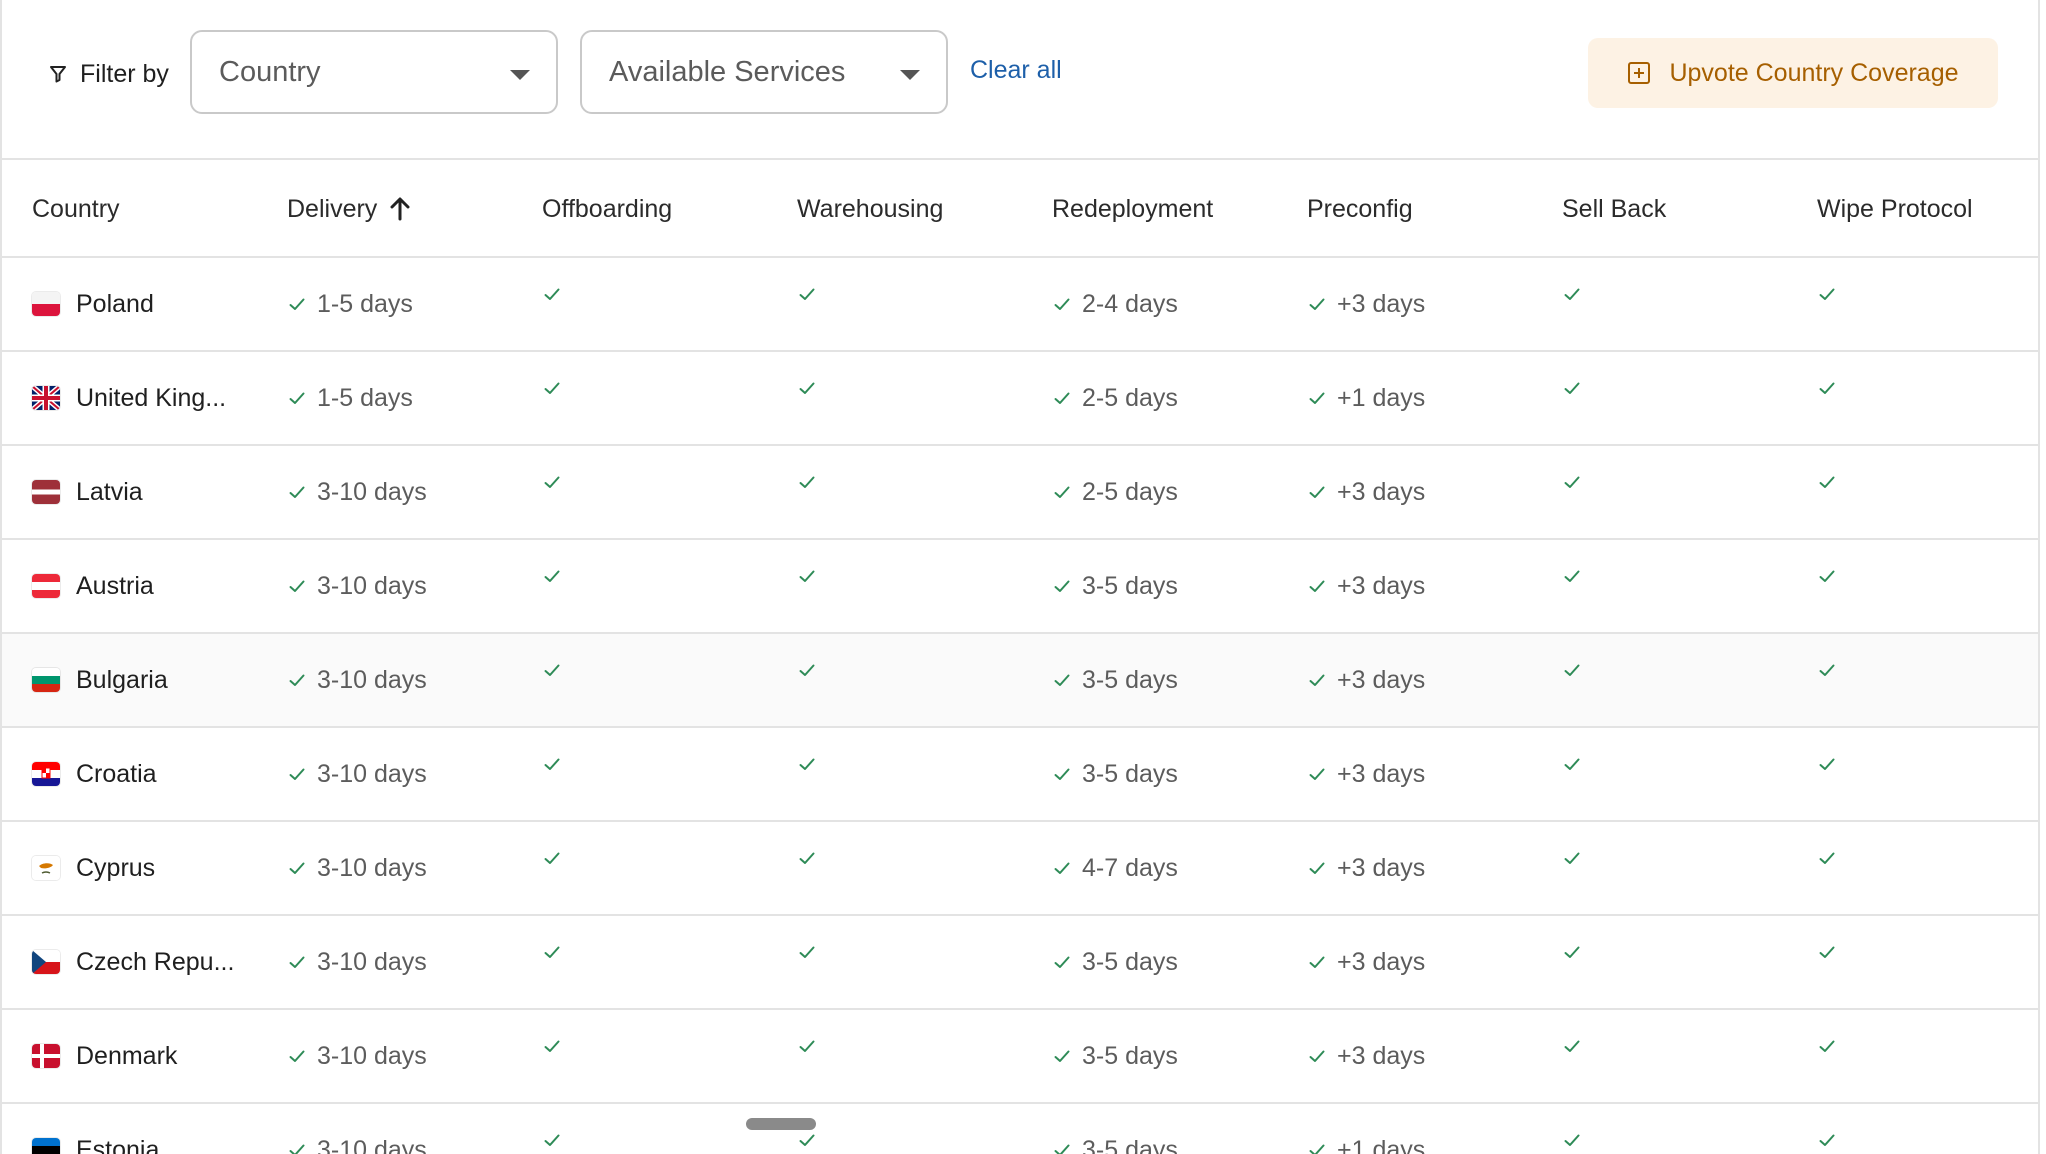  What do you see at coordinates (1020, 399) in the screenshot?
I see `table-row: United King... 1-5 days 2-5 days +1 days` at bounding box center [1020, 399].